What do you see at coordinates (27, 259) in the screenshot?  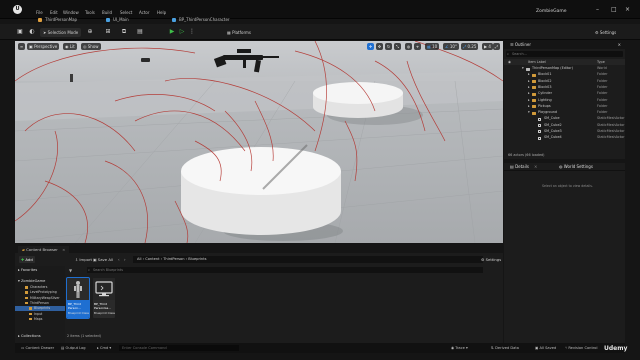 I see `add-button: ✚ Add` at bounding box center [27, 259].